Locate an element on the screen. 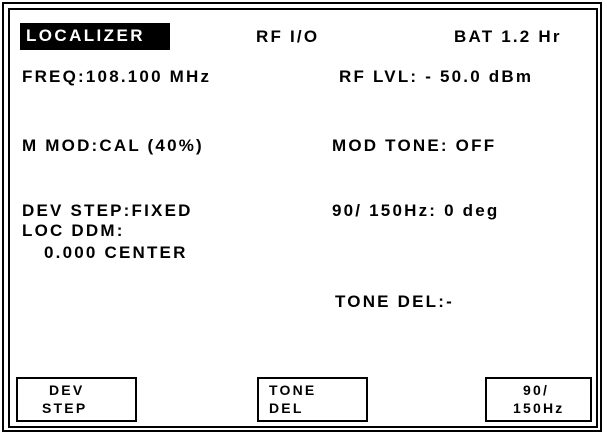  rf-io-label: RF I/O is located at coordinates (288, 36).